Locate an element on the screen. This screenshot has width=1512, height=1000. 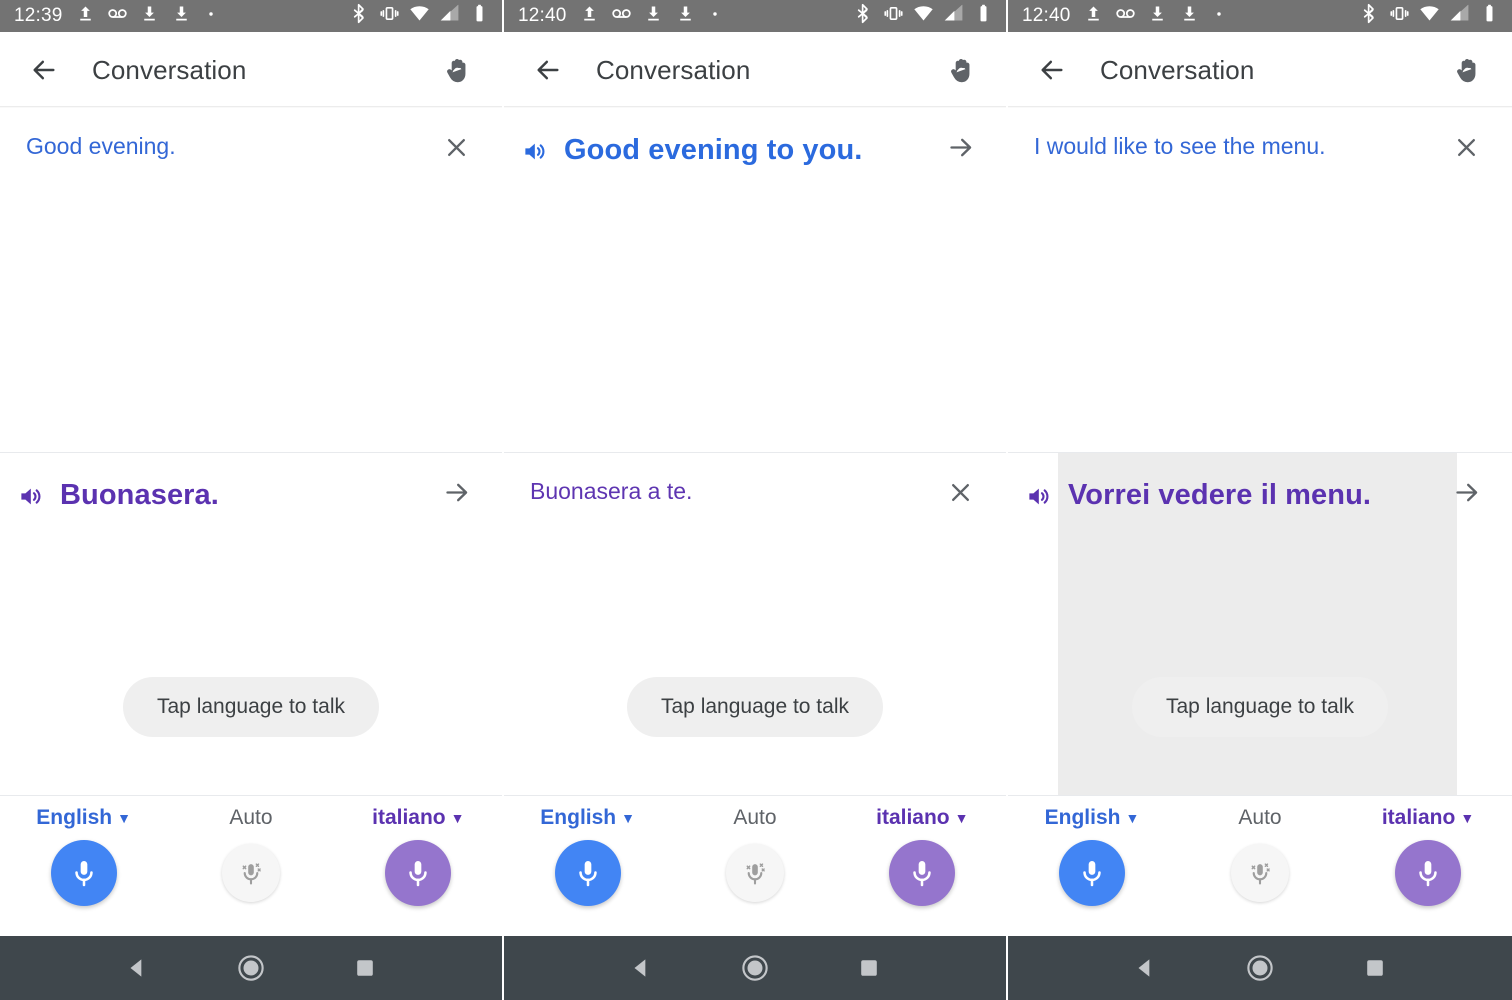
phrase-text: Buonasera. is located at coordinates (244, 495).